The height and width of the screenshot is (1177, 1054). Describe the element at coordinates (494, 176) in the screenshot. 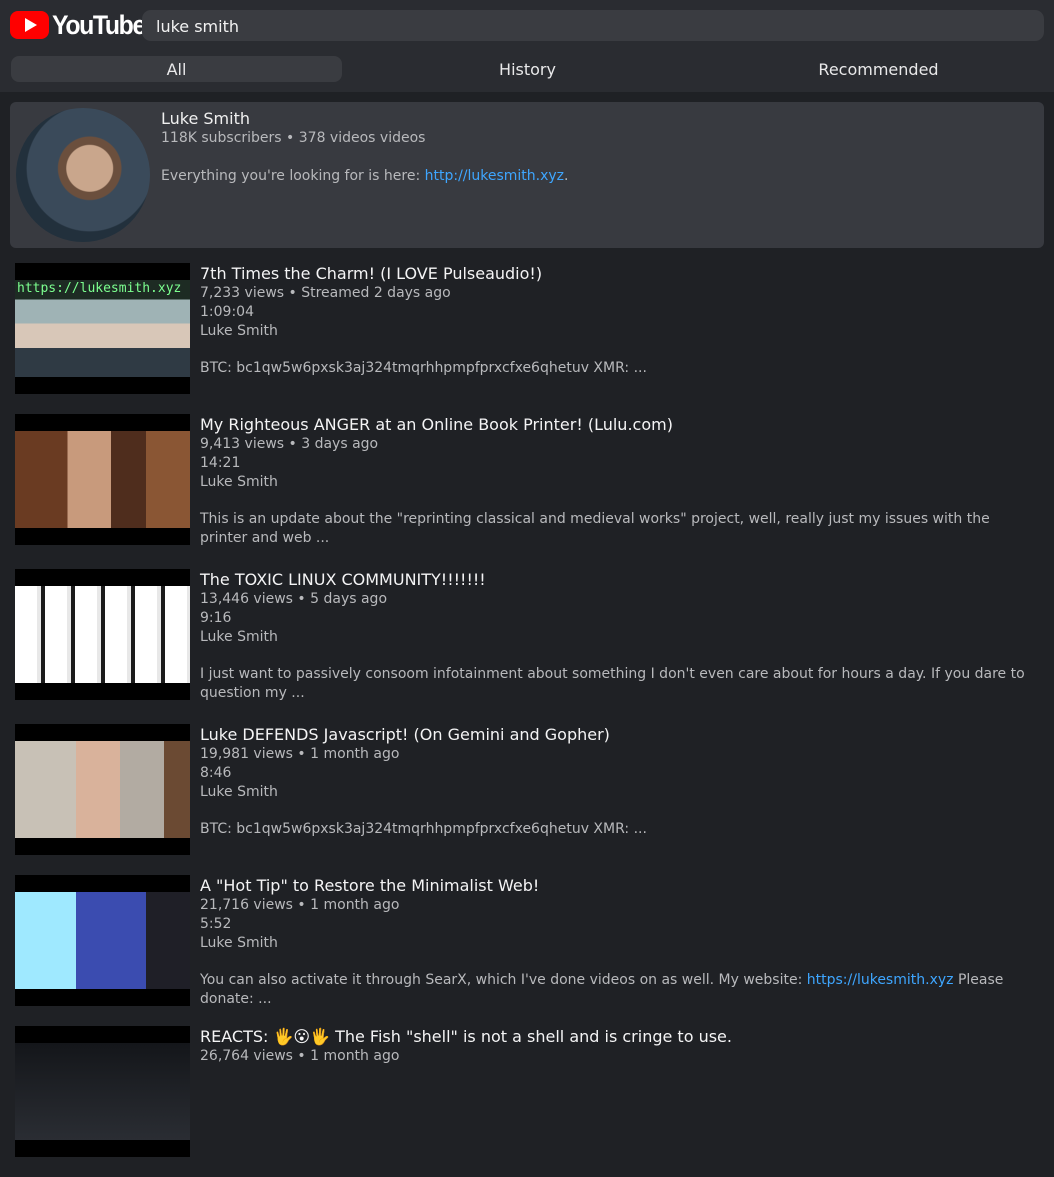

I see `channel-website-link: http://lukesmith.xyz` at that location.